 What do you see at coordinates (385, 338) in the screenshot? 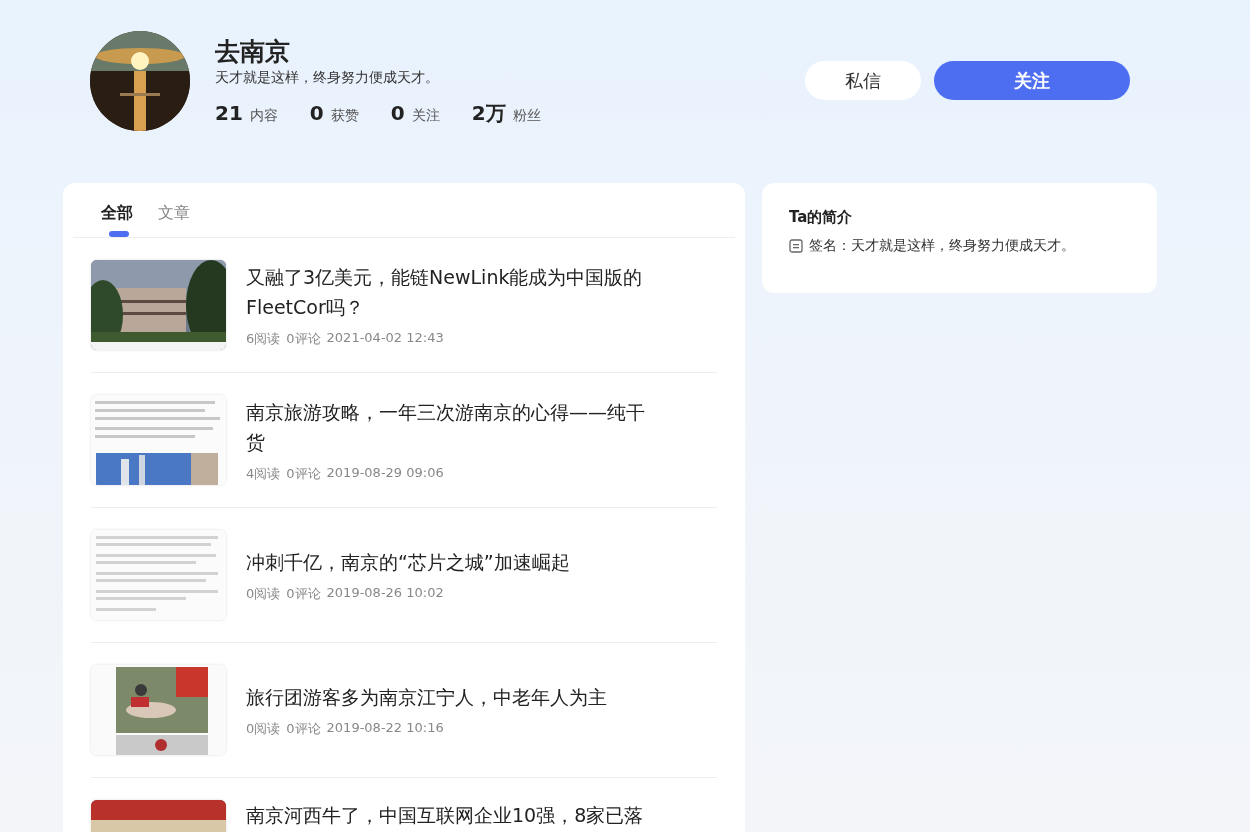
I see `publish-time: 2021-04-02 12:43` at bounding box center [385, 338].